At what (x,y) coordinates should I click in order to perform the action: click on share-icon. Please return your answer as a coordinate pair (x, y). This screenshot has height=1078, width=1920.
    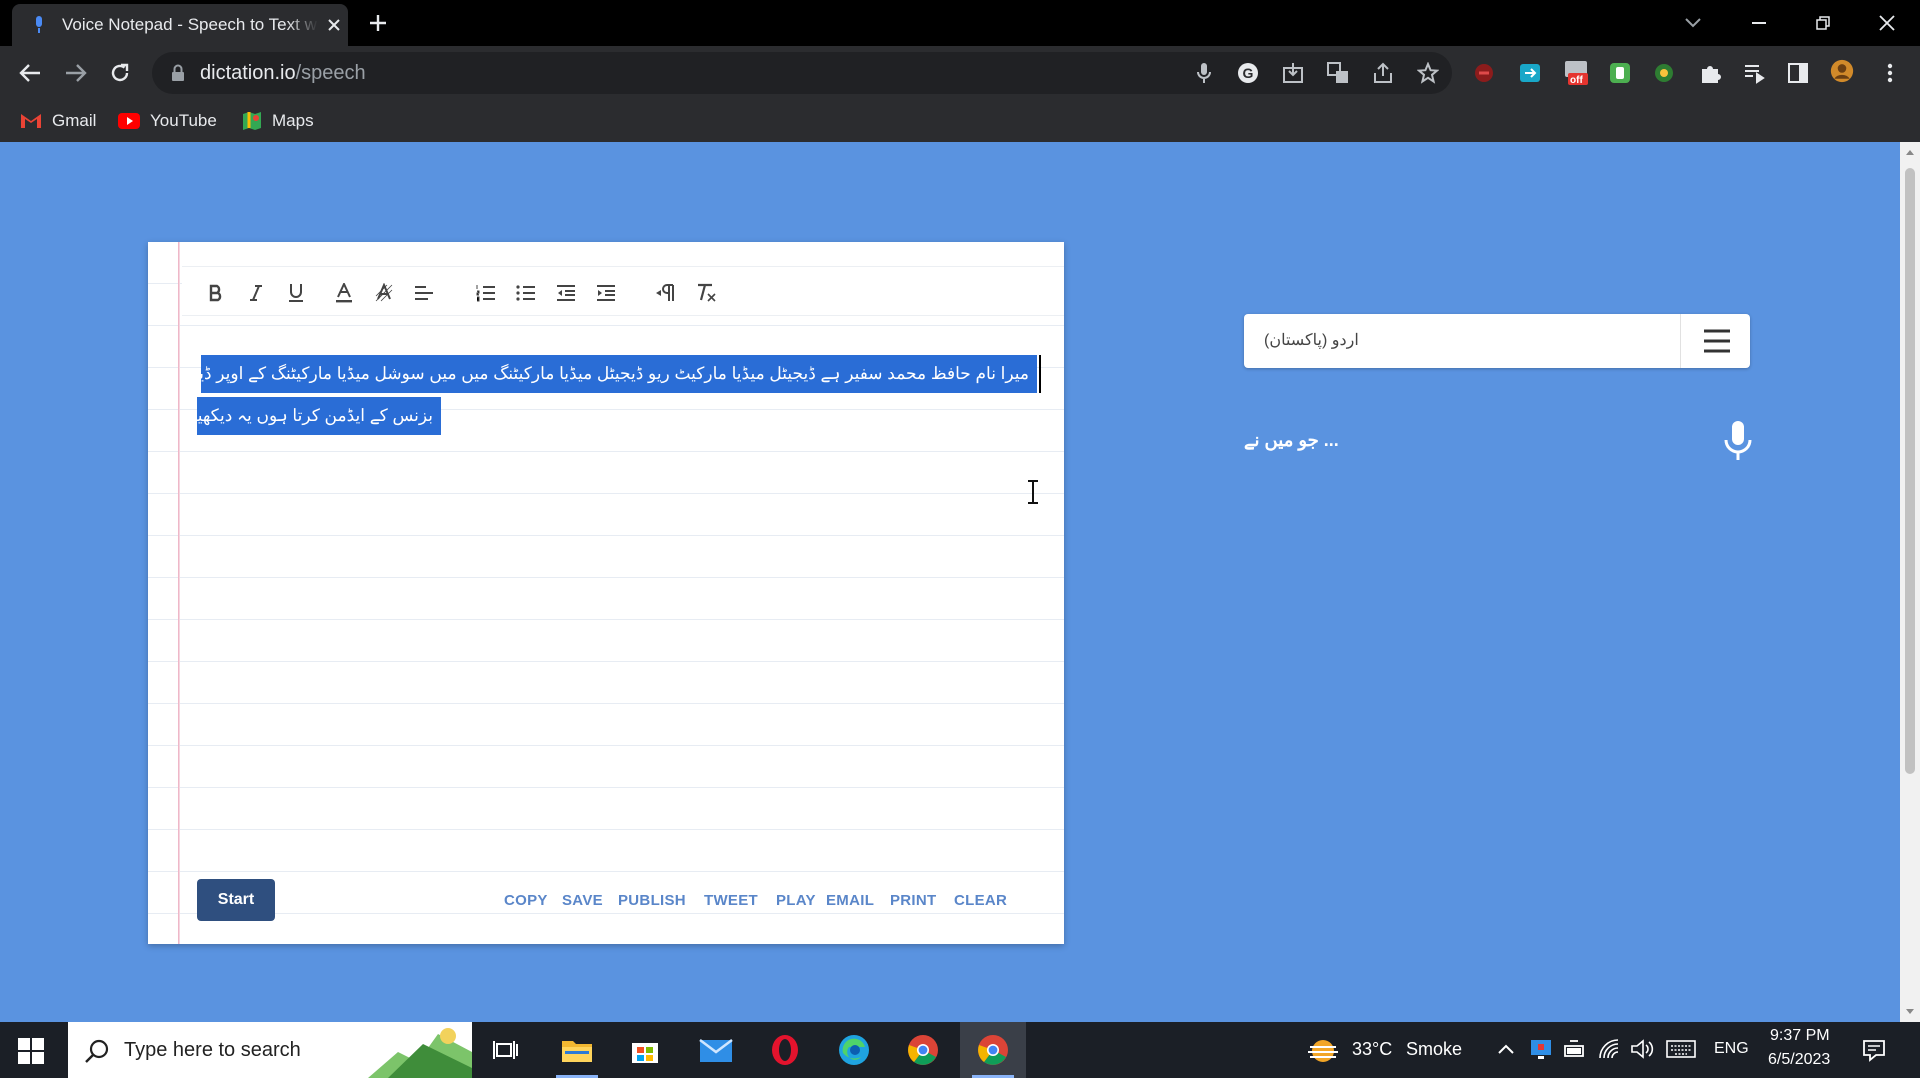
    Looking at the image, I should click on (1383, 73).